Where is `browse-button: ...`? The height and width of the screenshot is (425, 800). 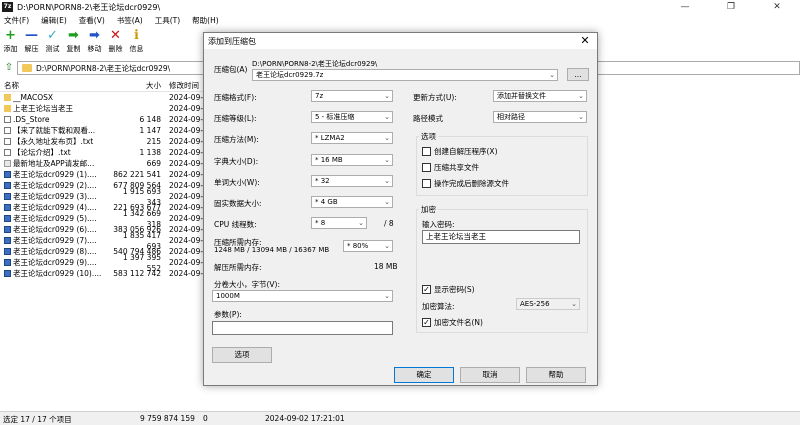
browse-button: ... is located at coordinates (578, 74).